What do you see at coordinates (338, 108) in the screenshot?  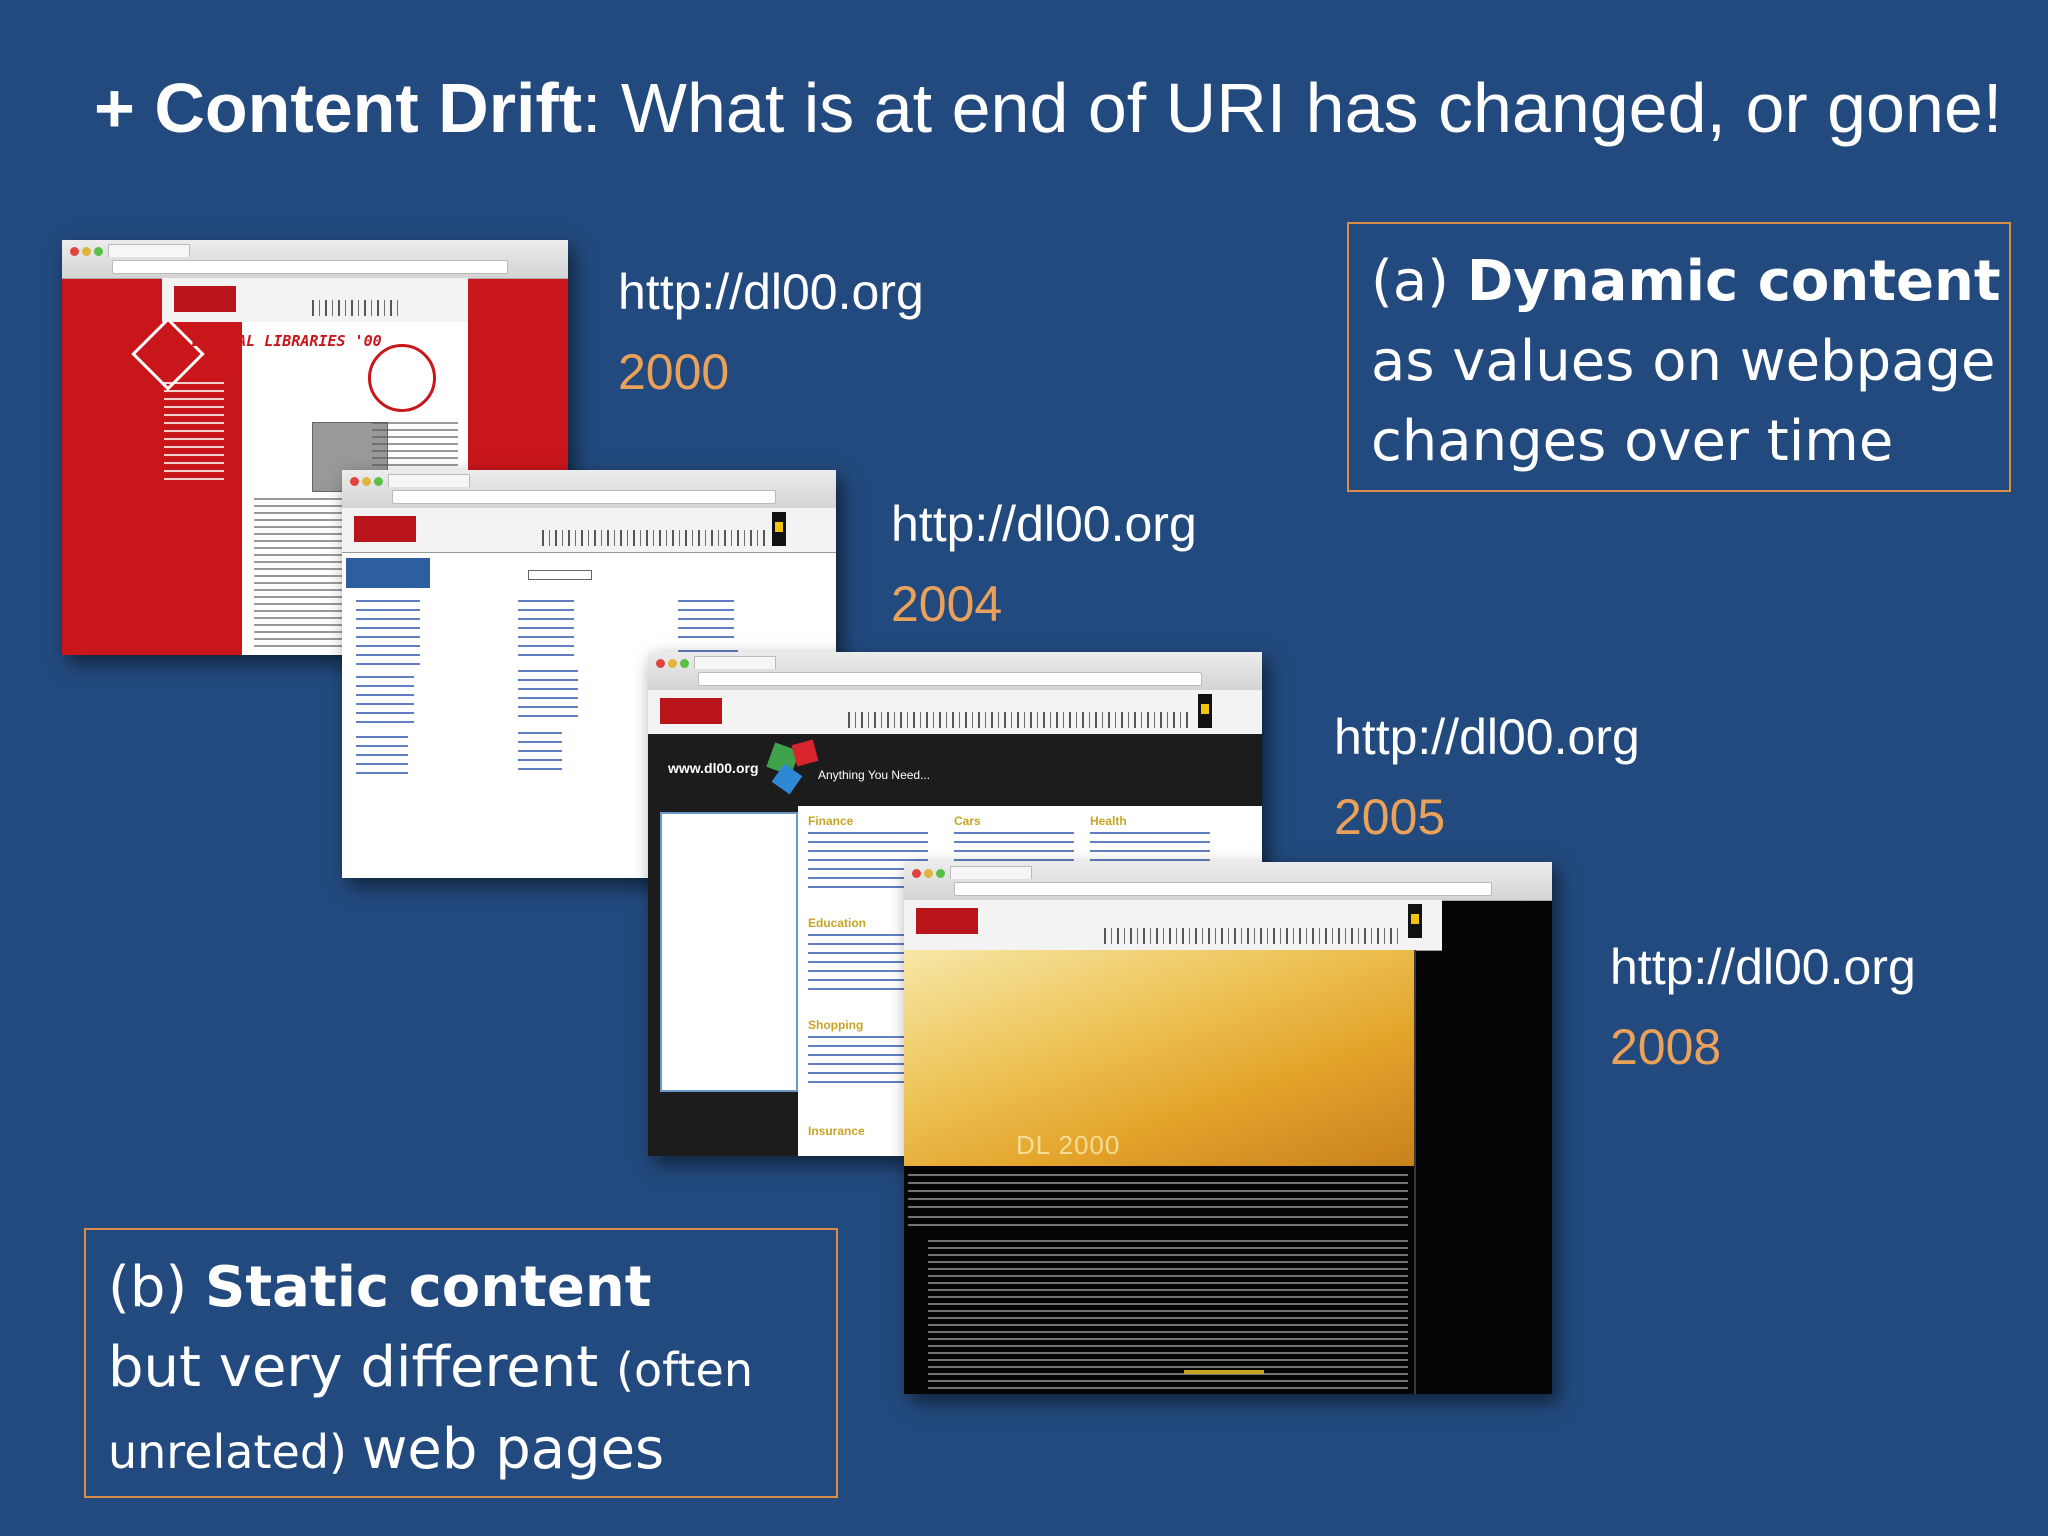 I see `title-prefix: + Content Drift` at bounding box center [338, 108].